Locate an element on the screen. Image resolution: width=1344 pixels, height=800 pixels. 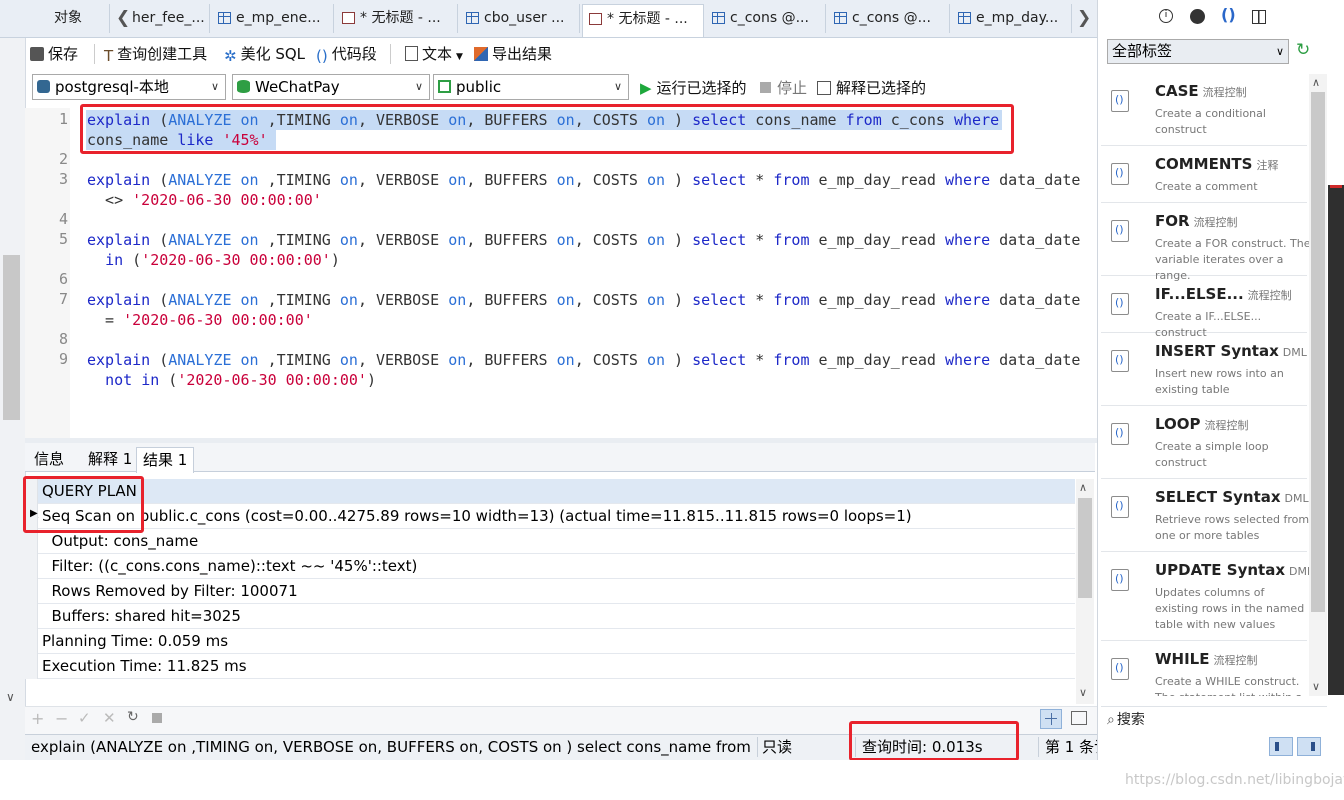
form-view-icon is located at coordinates (1079, 718).